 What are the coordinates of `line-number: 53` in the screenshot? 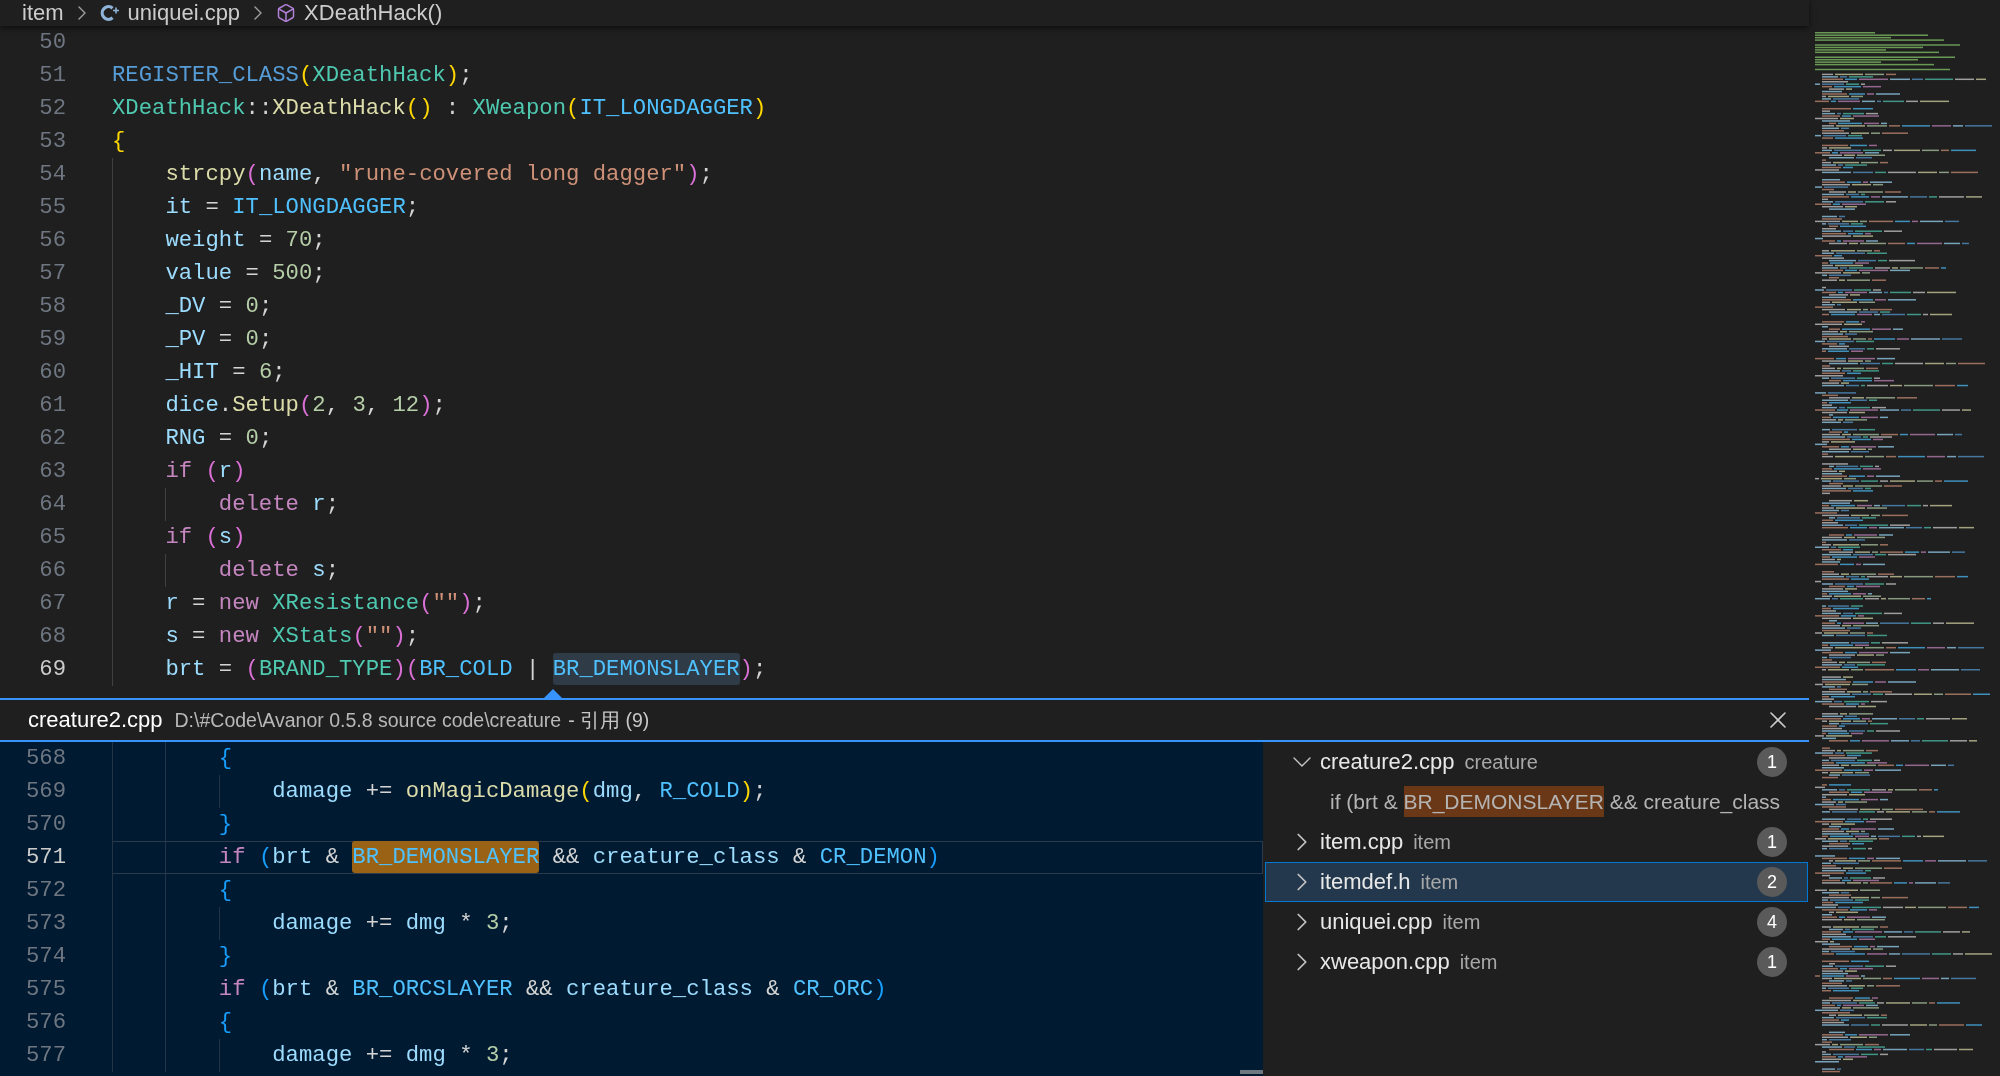 It's located at (52, 141).